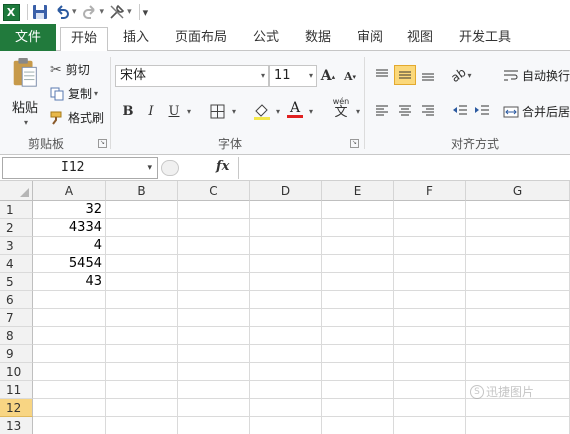 This screenshot has height=434, width=570. Describe the element at coordinates (518, 354) in the screenshot. I see `cell-g9` at that location.